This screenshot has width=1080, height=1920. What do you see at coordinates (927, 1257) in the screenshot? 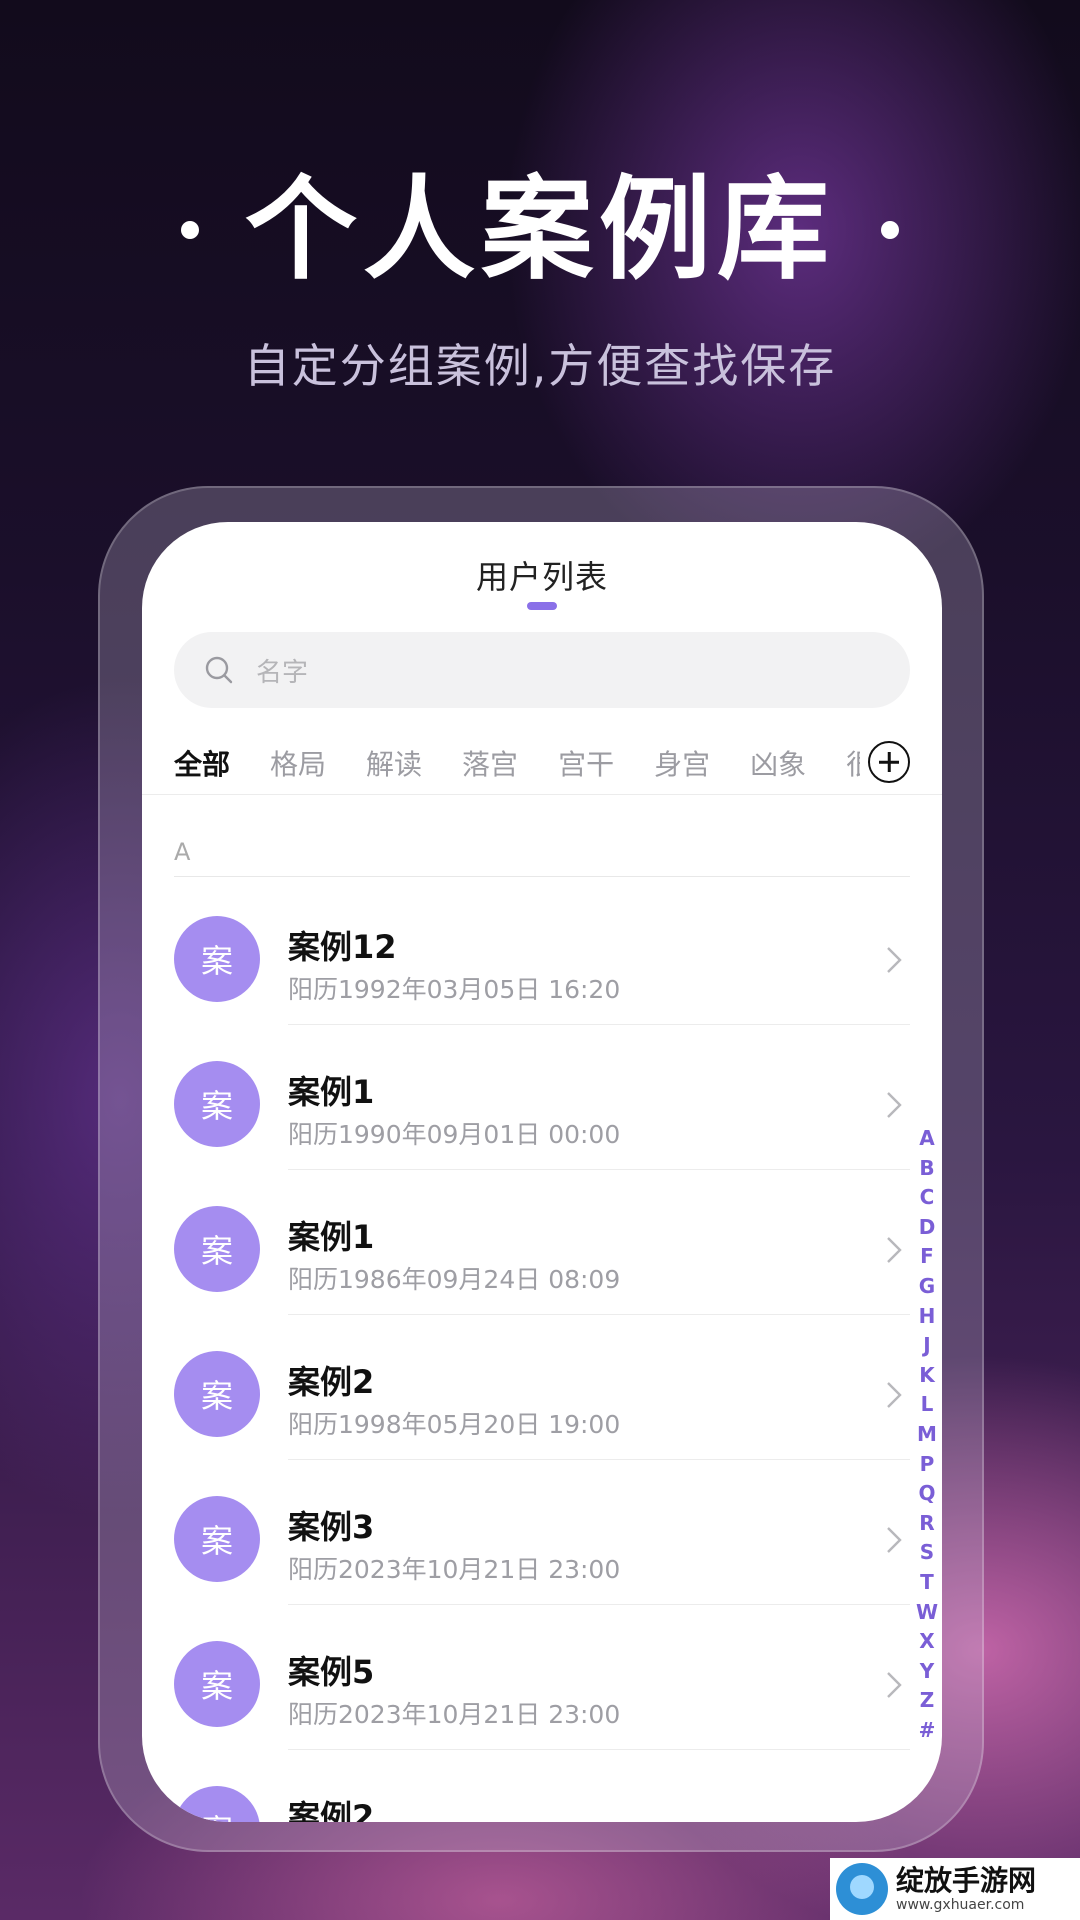
I see `index-letter: F` at bounding box center [927, 1257].